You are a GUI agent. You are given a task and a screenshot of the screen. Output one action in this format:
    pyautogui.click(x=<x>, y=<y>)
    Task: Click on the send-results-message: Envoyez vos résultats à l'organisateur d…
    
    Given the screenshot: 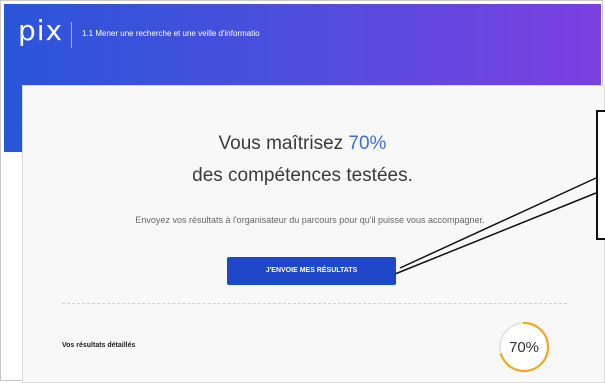 What is the action you would take?
    pyautogui.click(x=310, y=220)
    